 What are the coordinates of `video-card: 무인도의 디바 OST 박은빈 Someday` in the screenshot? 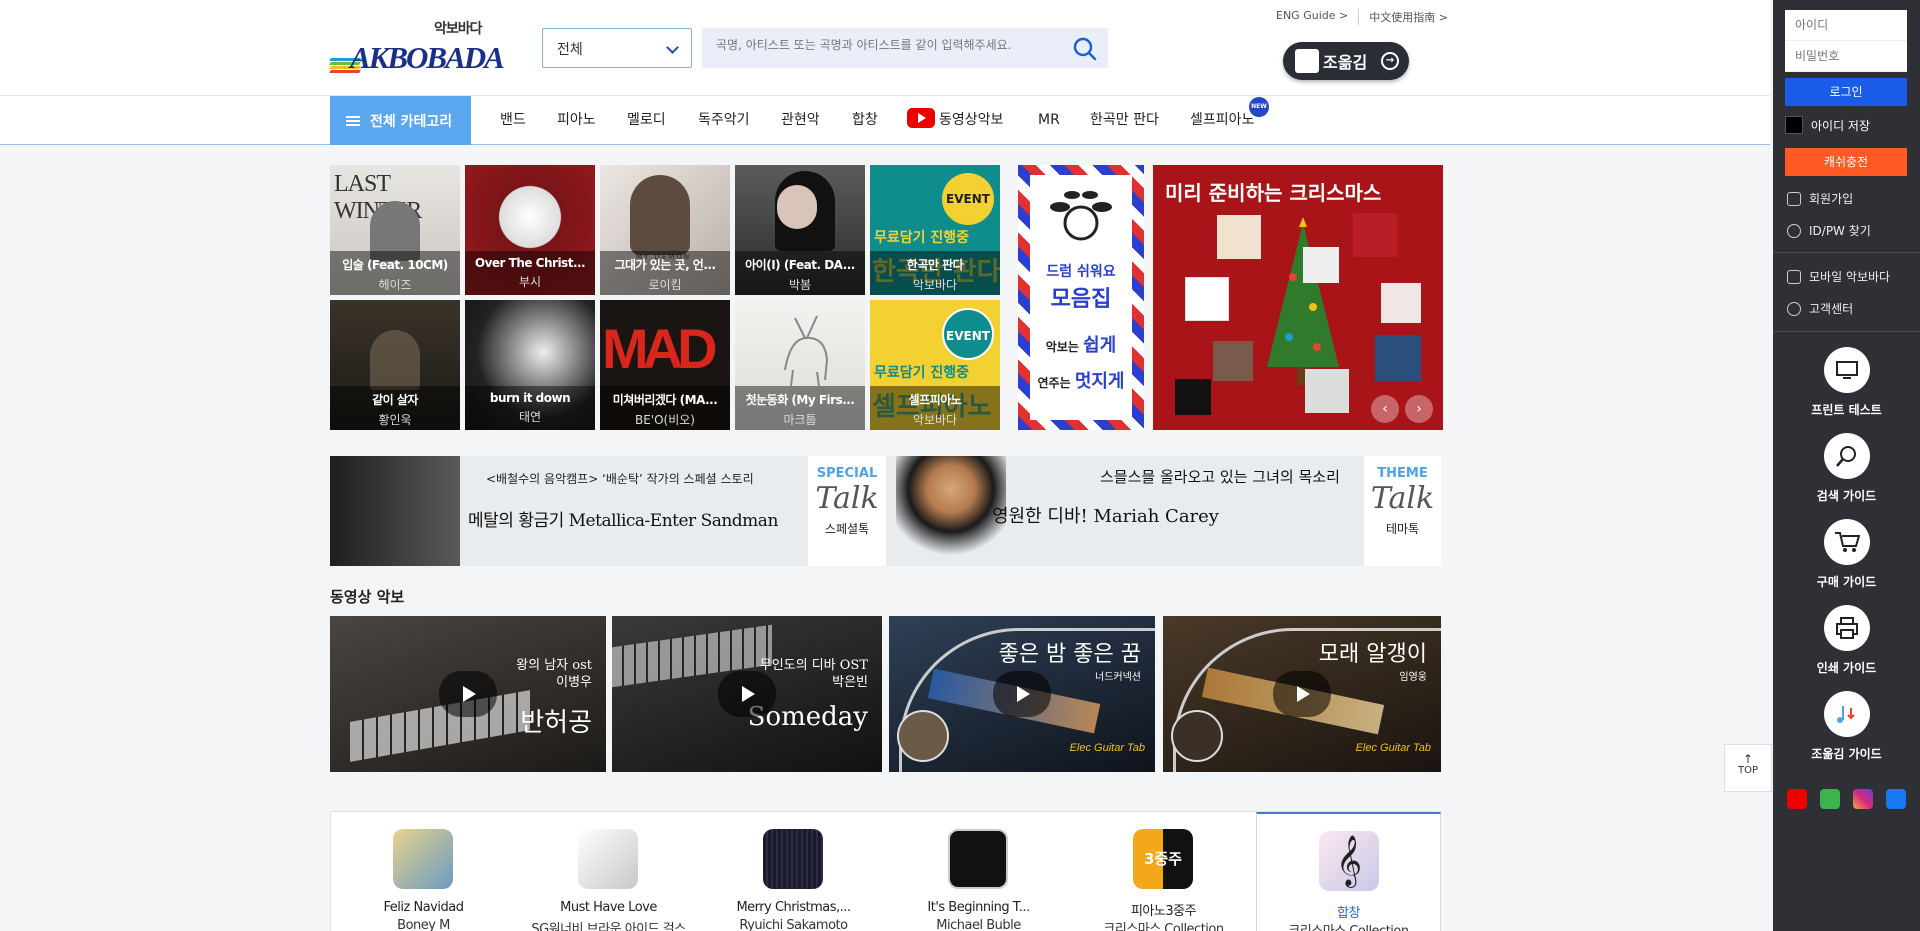 It's located at (747, 694).